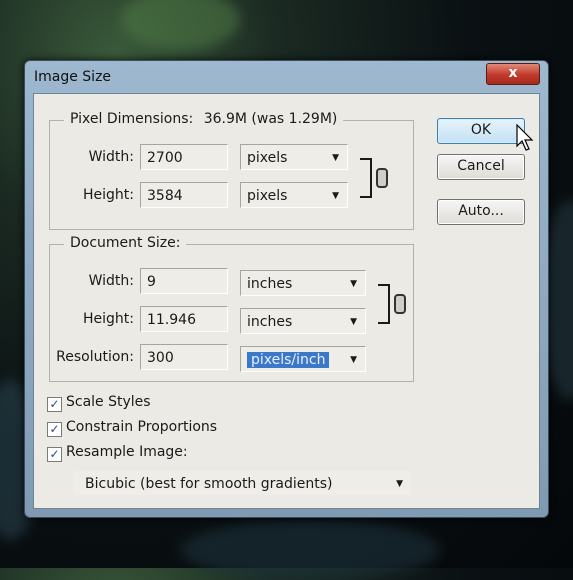  What do you see at coordinates (286, 76) in the screenshot?
I see `title-bar: Image Size x` at bounding box center [286, 76].